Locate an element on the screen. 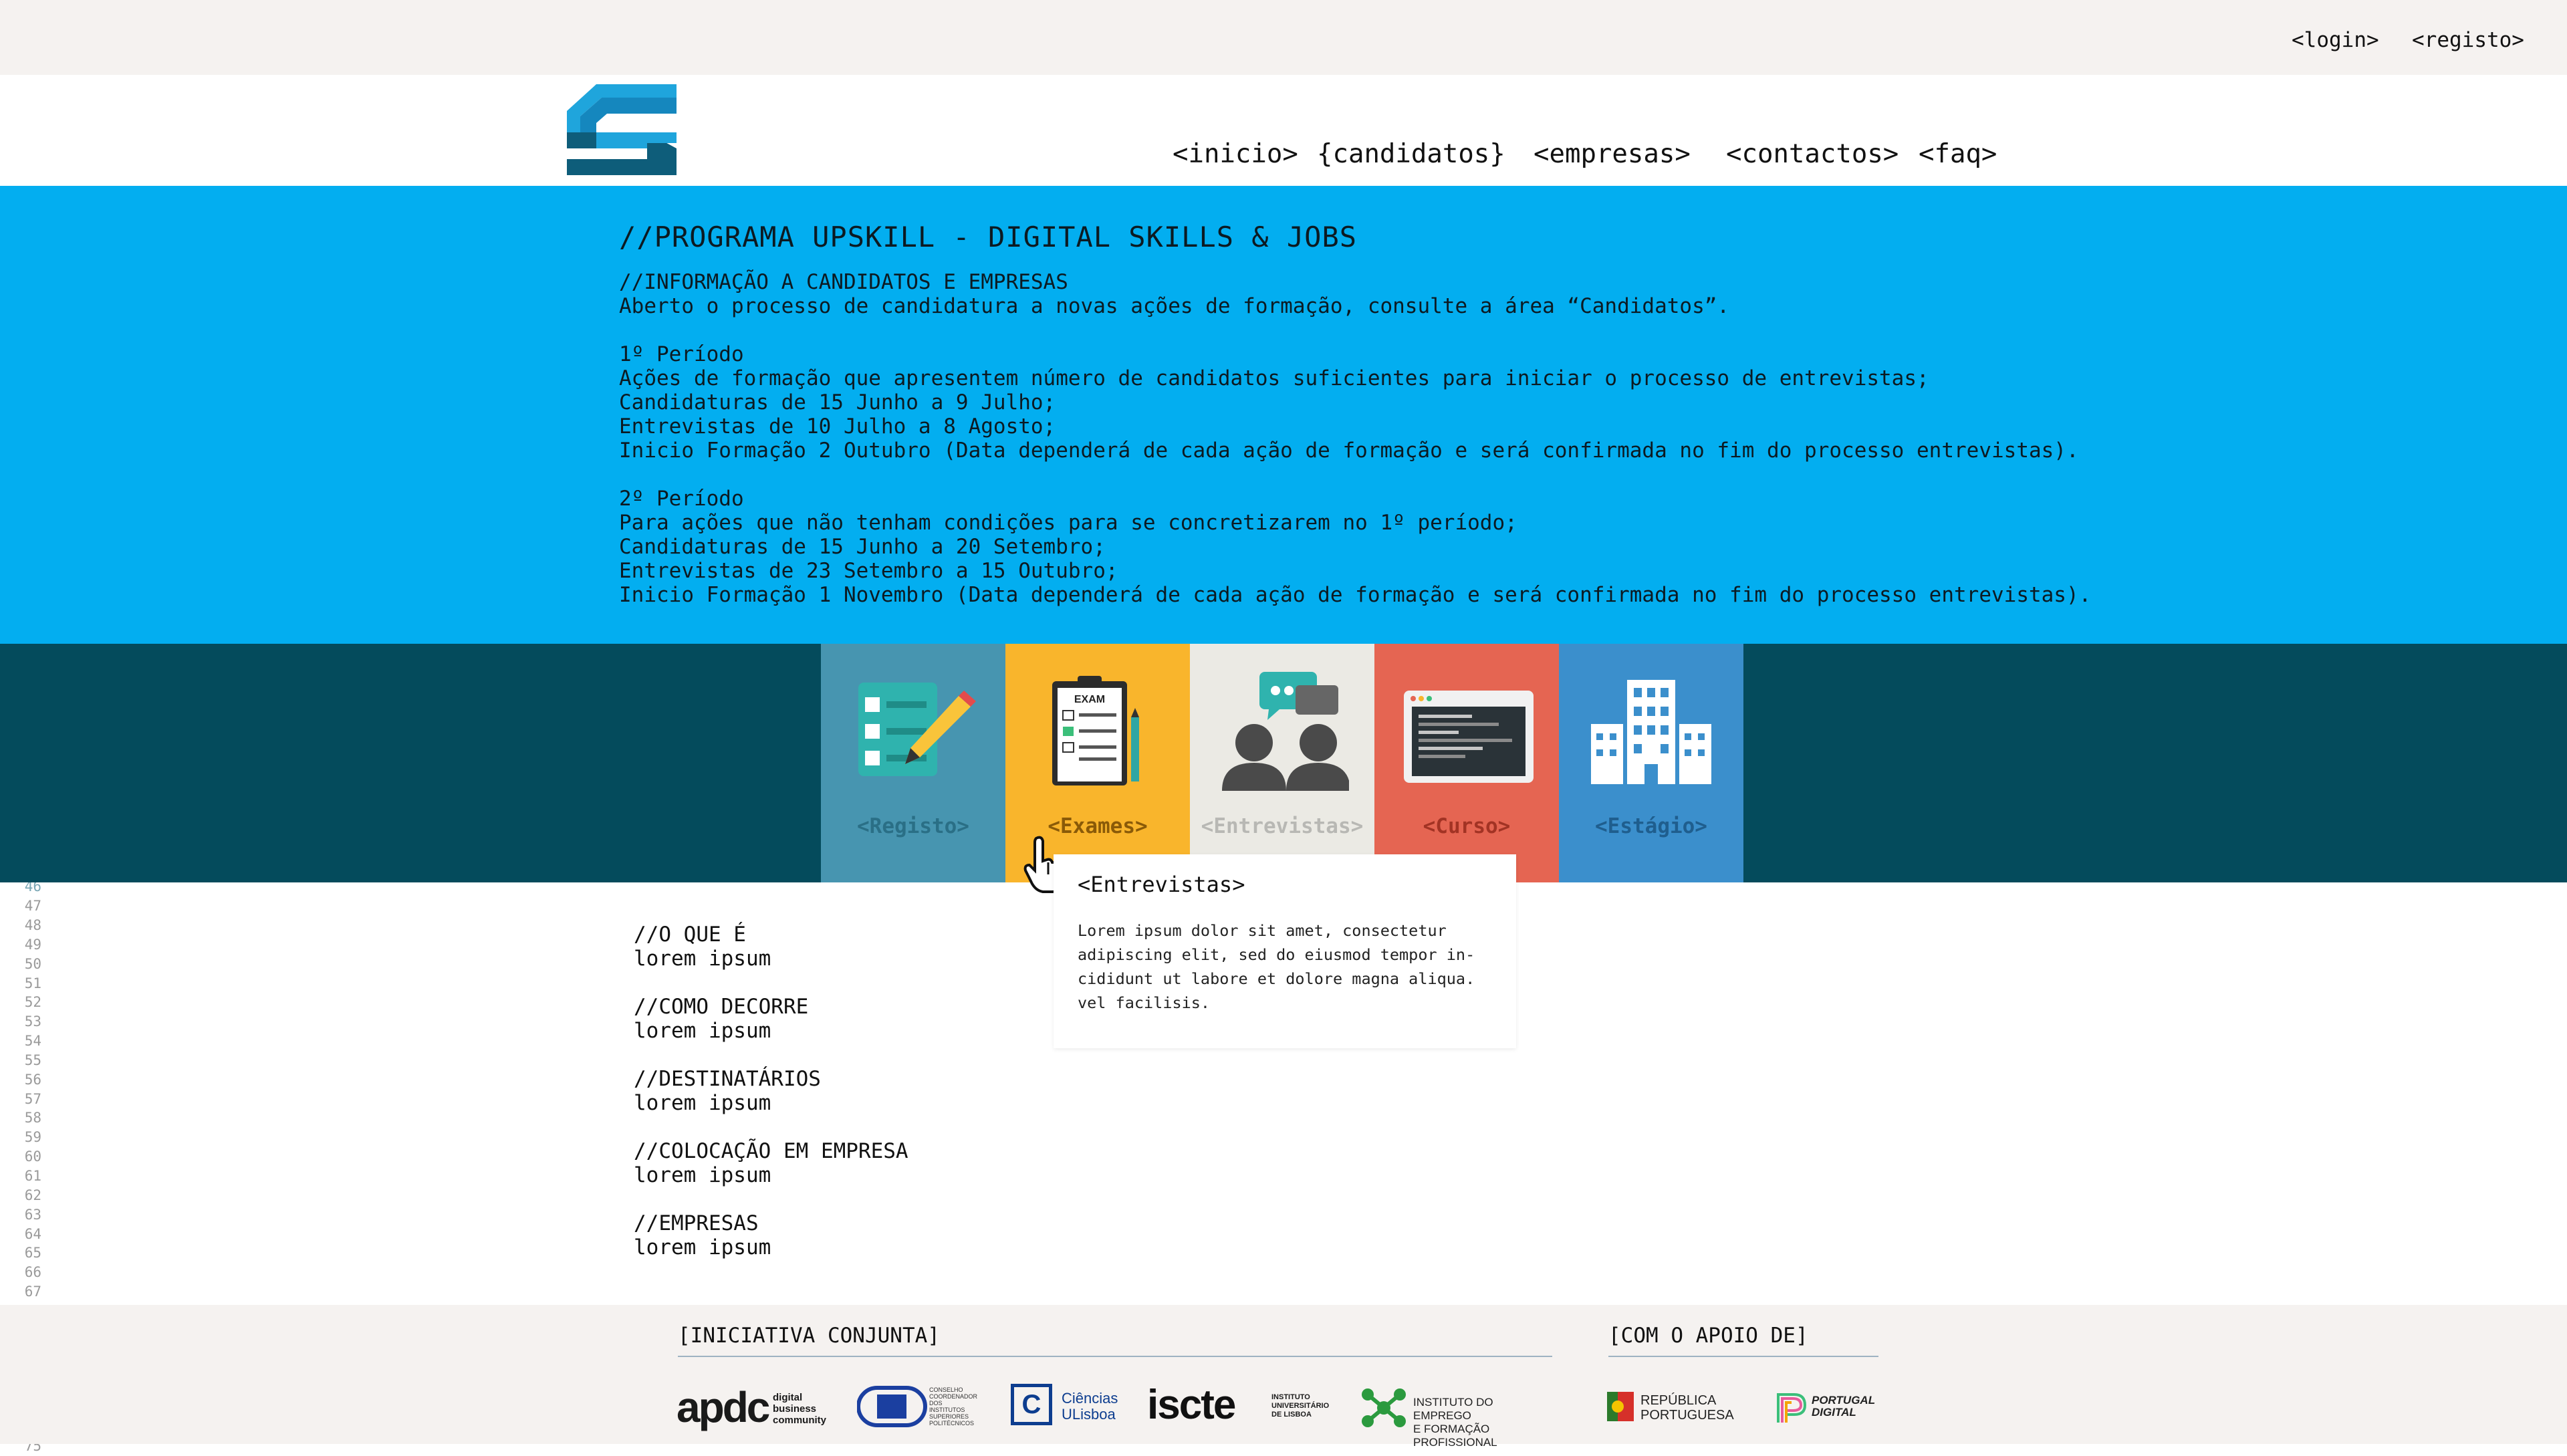 The height and width of the screenshot is (1456, 2567). portugal-digital-logo: PORTUGAL DIGITAL is located at coordinates (1827, 1405).